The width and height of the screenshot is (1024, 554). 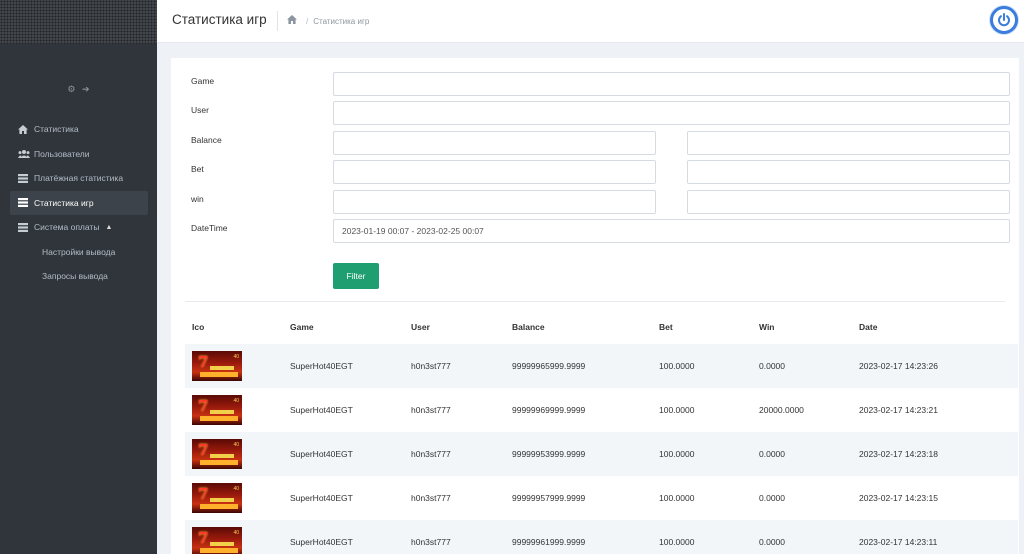 I want to click on divider, so click(x=595, y=301).